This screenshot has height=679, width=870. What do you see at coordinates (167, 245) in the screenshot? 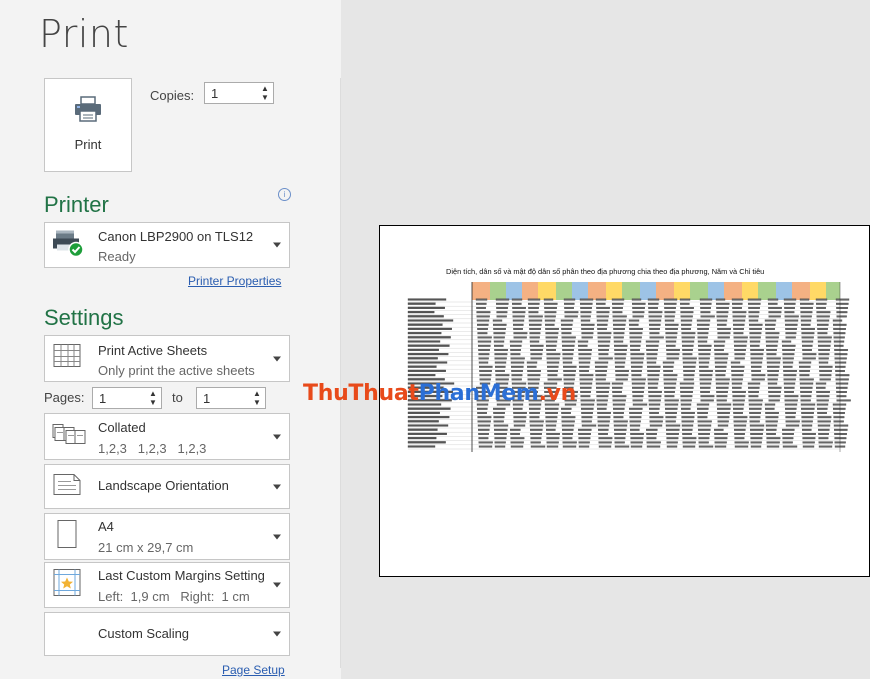
I see `printer-dropdown: Canon LBP2900 on TLS12 Ready` at bounding box center [167, 245].